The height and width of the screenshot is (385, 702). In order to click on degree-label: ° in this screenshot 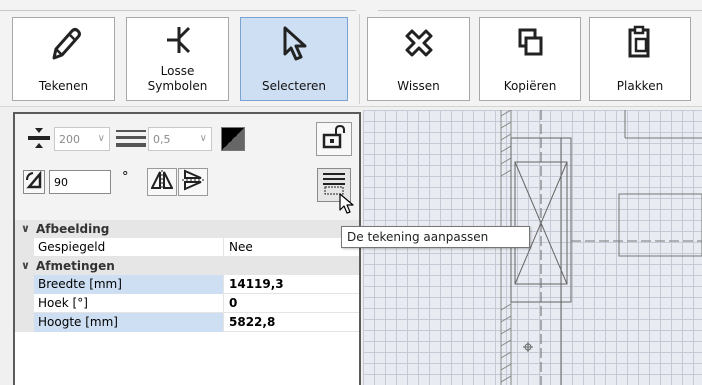, I will do `click(125, 177)`.